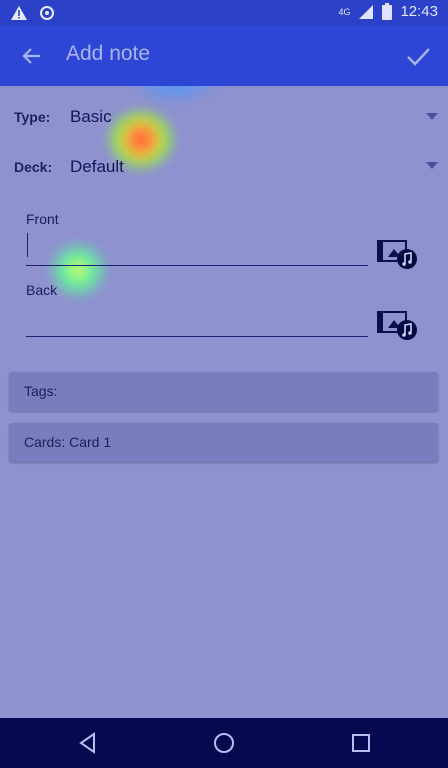 The image size is (448, 768). I want to click on recents-square-icon, so click(361, 743).